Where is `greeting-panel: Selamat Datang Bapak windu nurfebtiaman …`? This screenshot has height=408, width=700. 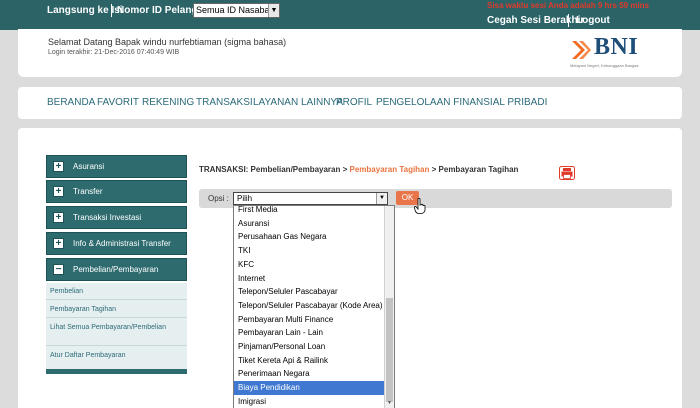 greeting-panel: Selamat Datang Bapak windu nurfebtiaman … is located at coordinates (350, 53).